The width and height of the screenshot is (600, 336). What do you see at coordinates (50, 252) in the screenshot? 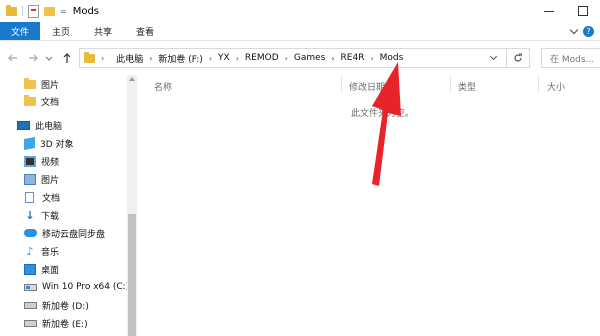
I see `nav-item-label: 音乐` at bounding box center [50, 252].